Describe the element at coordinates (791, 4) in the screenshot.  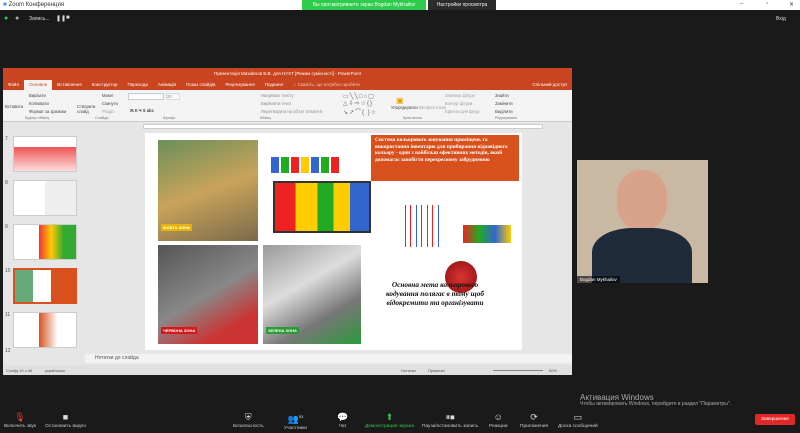
I see `close-button: ✕` at that location.